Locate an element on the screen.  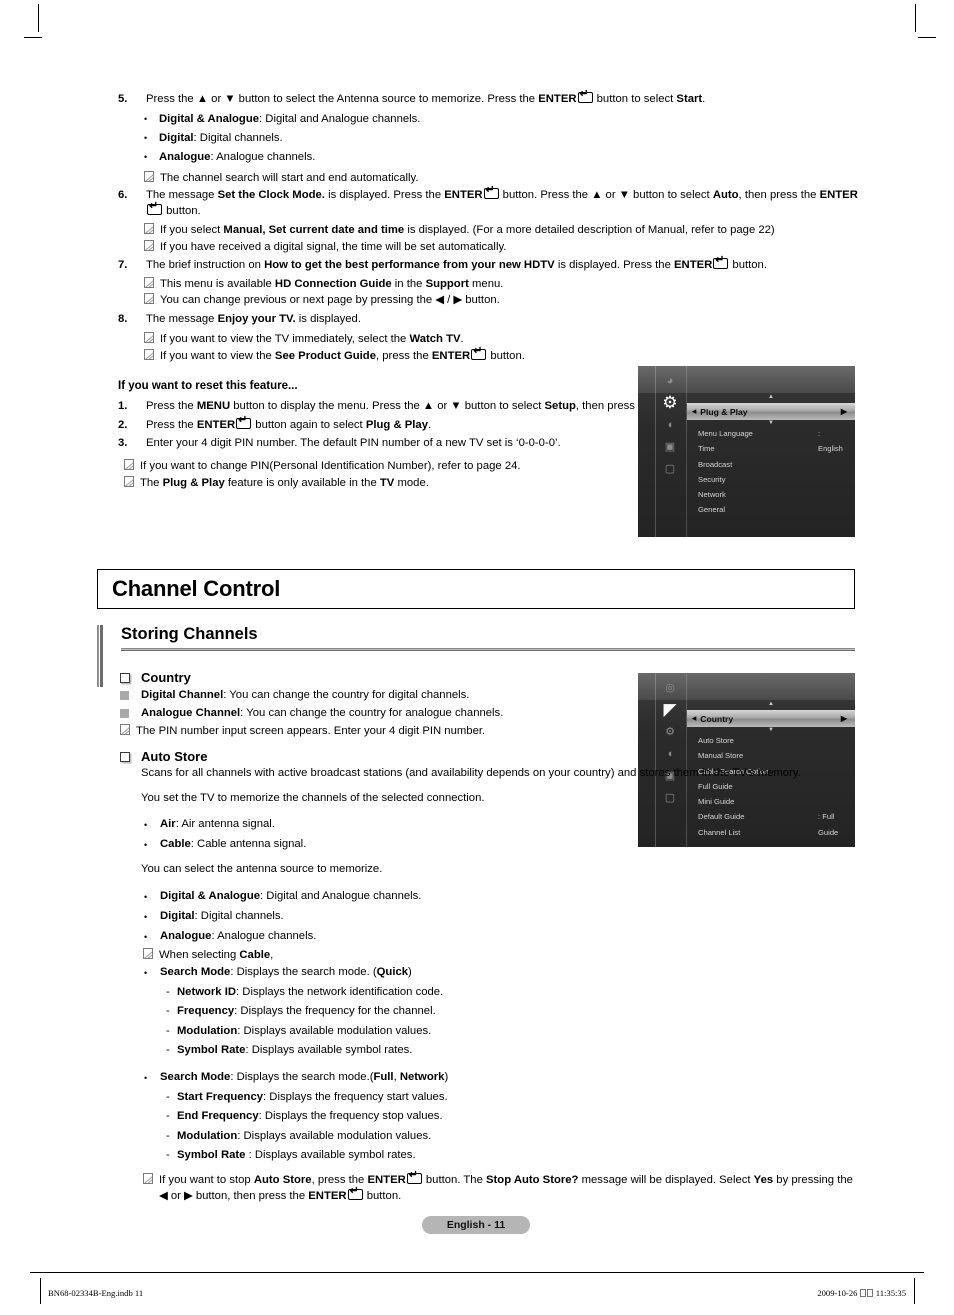
chevron-right-icon: ▶ is located at coordinates (843, 411).